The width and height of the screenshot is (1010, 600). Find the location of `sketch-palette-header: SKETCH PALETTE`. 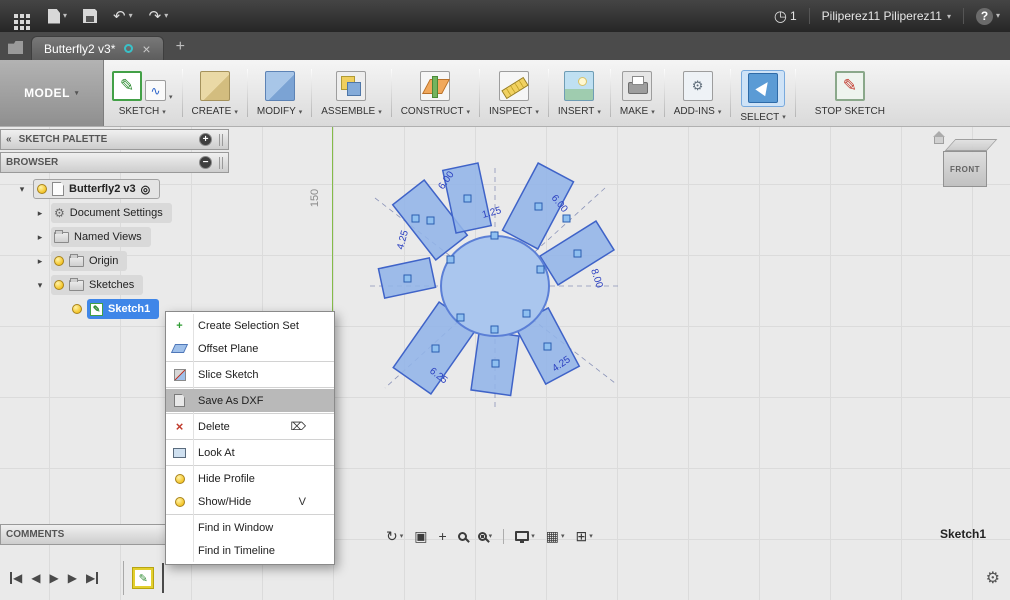

sketch-palette-header: SKETCH PALETTE is located at coordinates (114, 139).